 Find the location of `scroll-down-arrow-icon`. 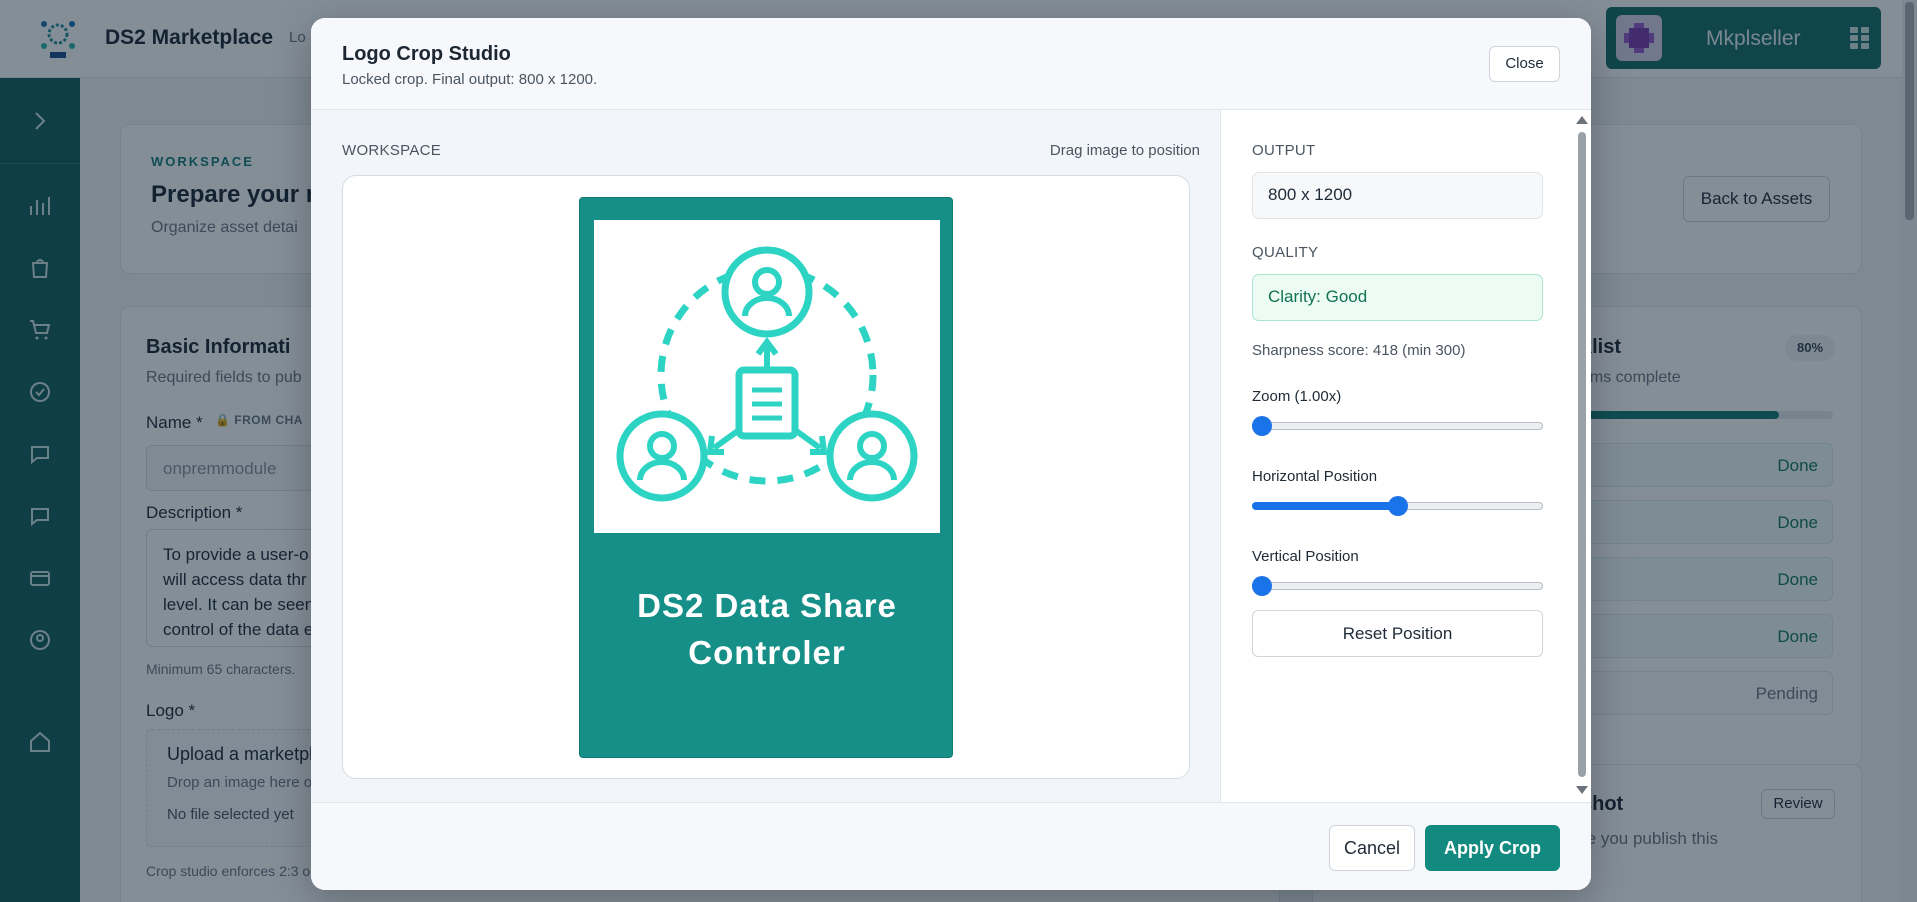

scroll-down-arrow-icon is located at coordinates (1582, 790).